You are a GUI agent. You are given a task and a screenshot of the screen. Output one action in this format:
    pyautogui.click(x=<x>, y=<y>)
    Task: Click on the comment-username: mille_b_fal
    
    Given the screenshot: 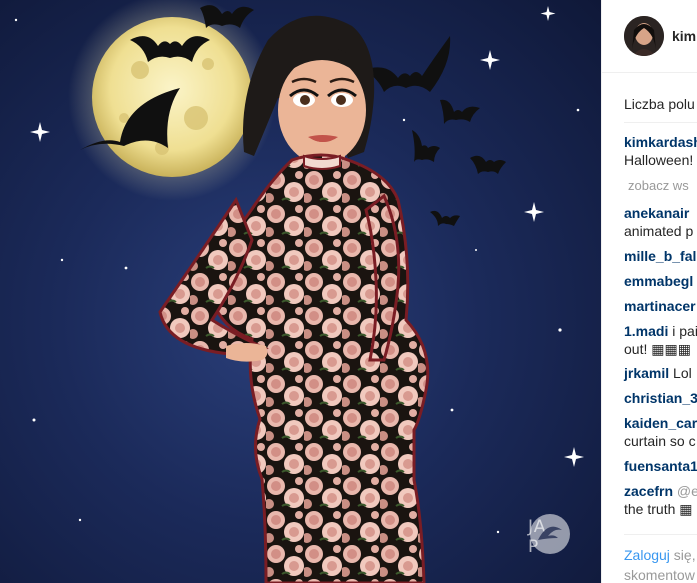 What is the action you would take?
    pyautogui.click(x=660, y=256)
    